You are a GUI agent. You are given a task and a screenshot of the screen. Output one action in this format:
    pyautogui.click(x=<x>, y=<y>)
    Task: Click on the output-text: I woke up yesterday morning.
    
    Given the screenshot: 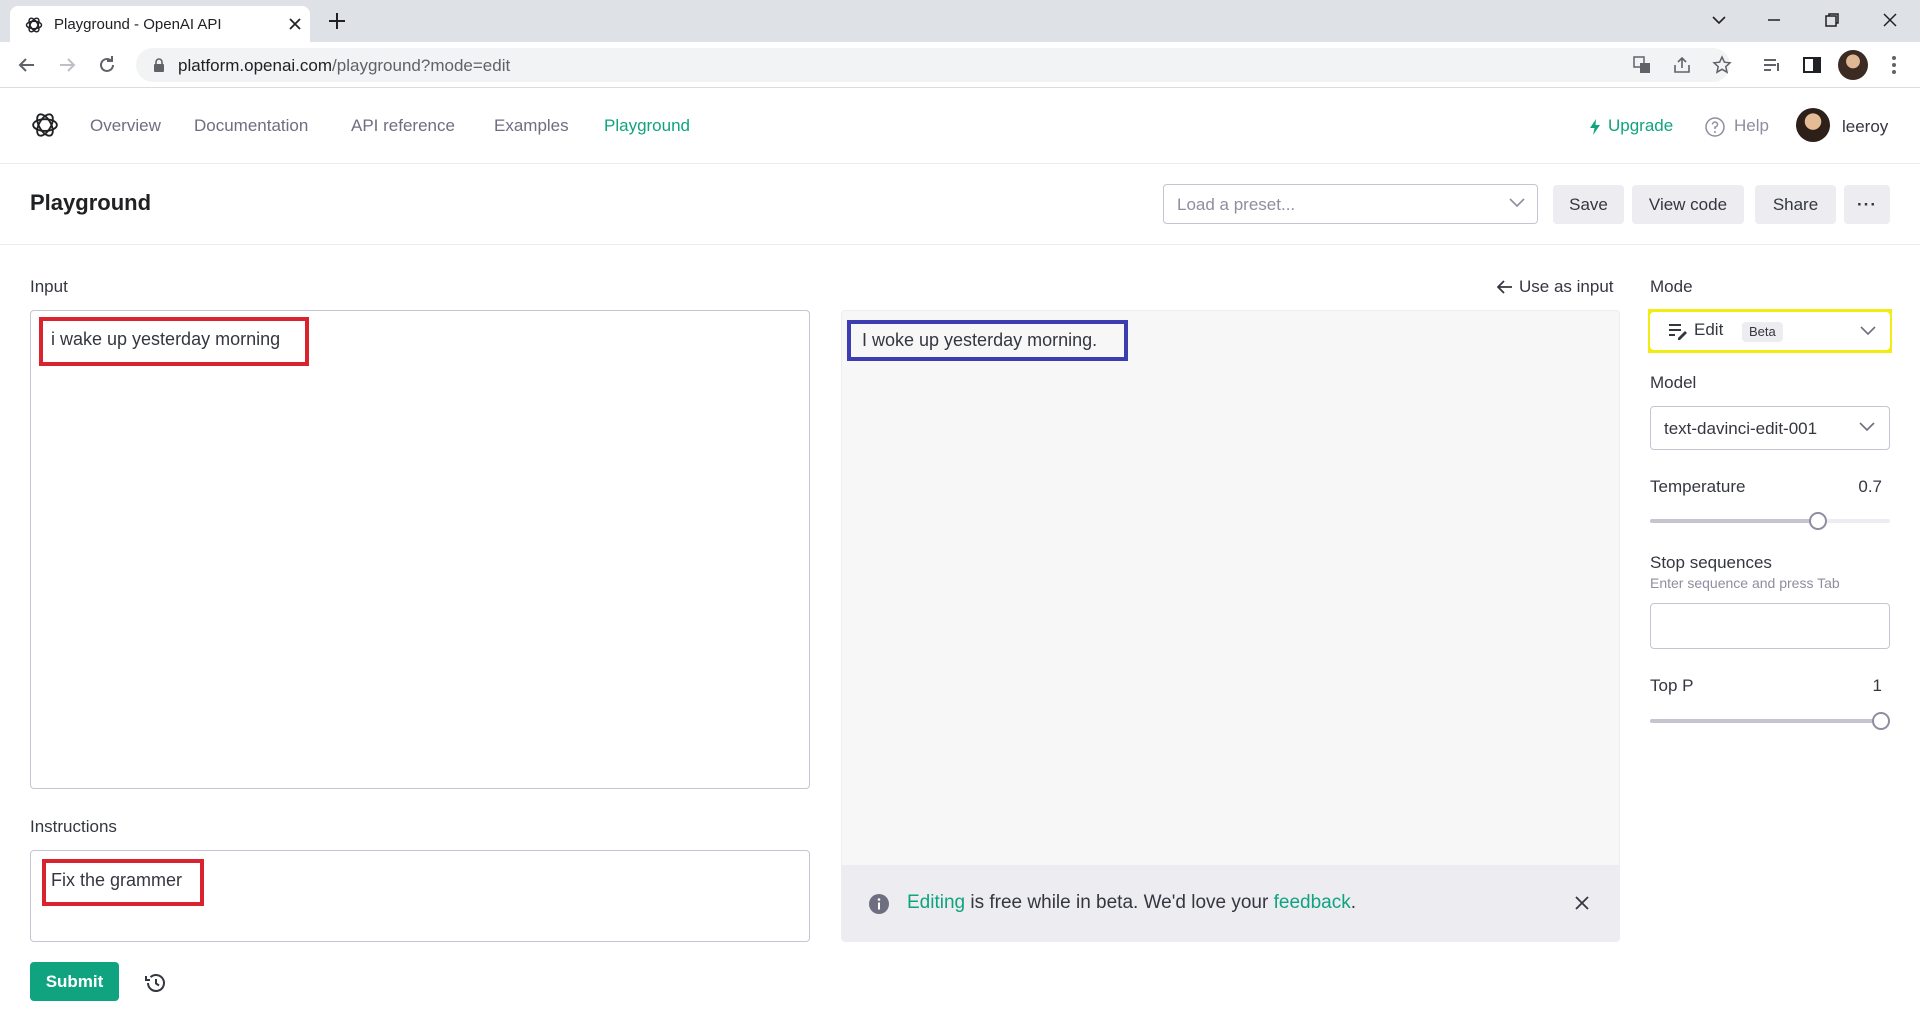 What is the action you would take?
    pyautogui.click(x=980, y=340)
    